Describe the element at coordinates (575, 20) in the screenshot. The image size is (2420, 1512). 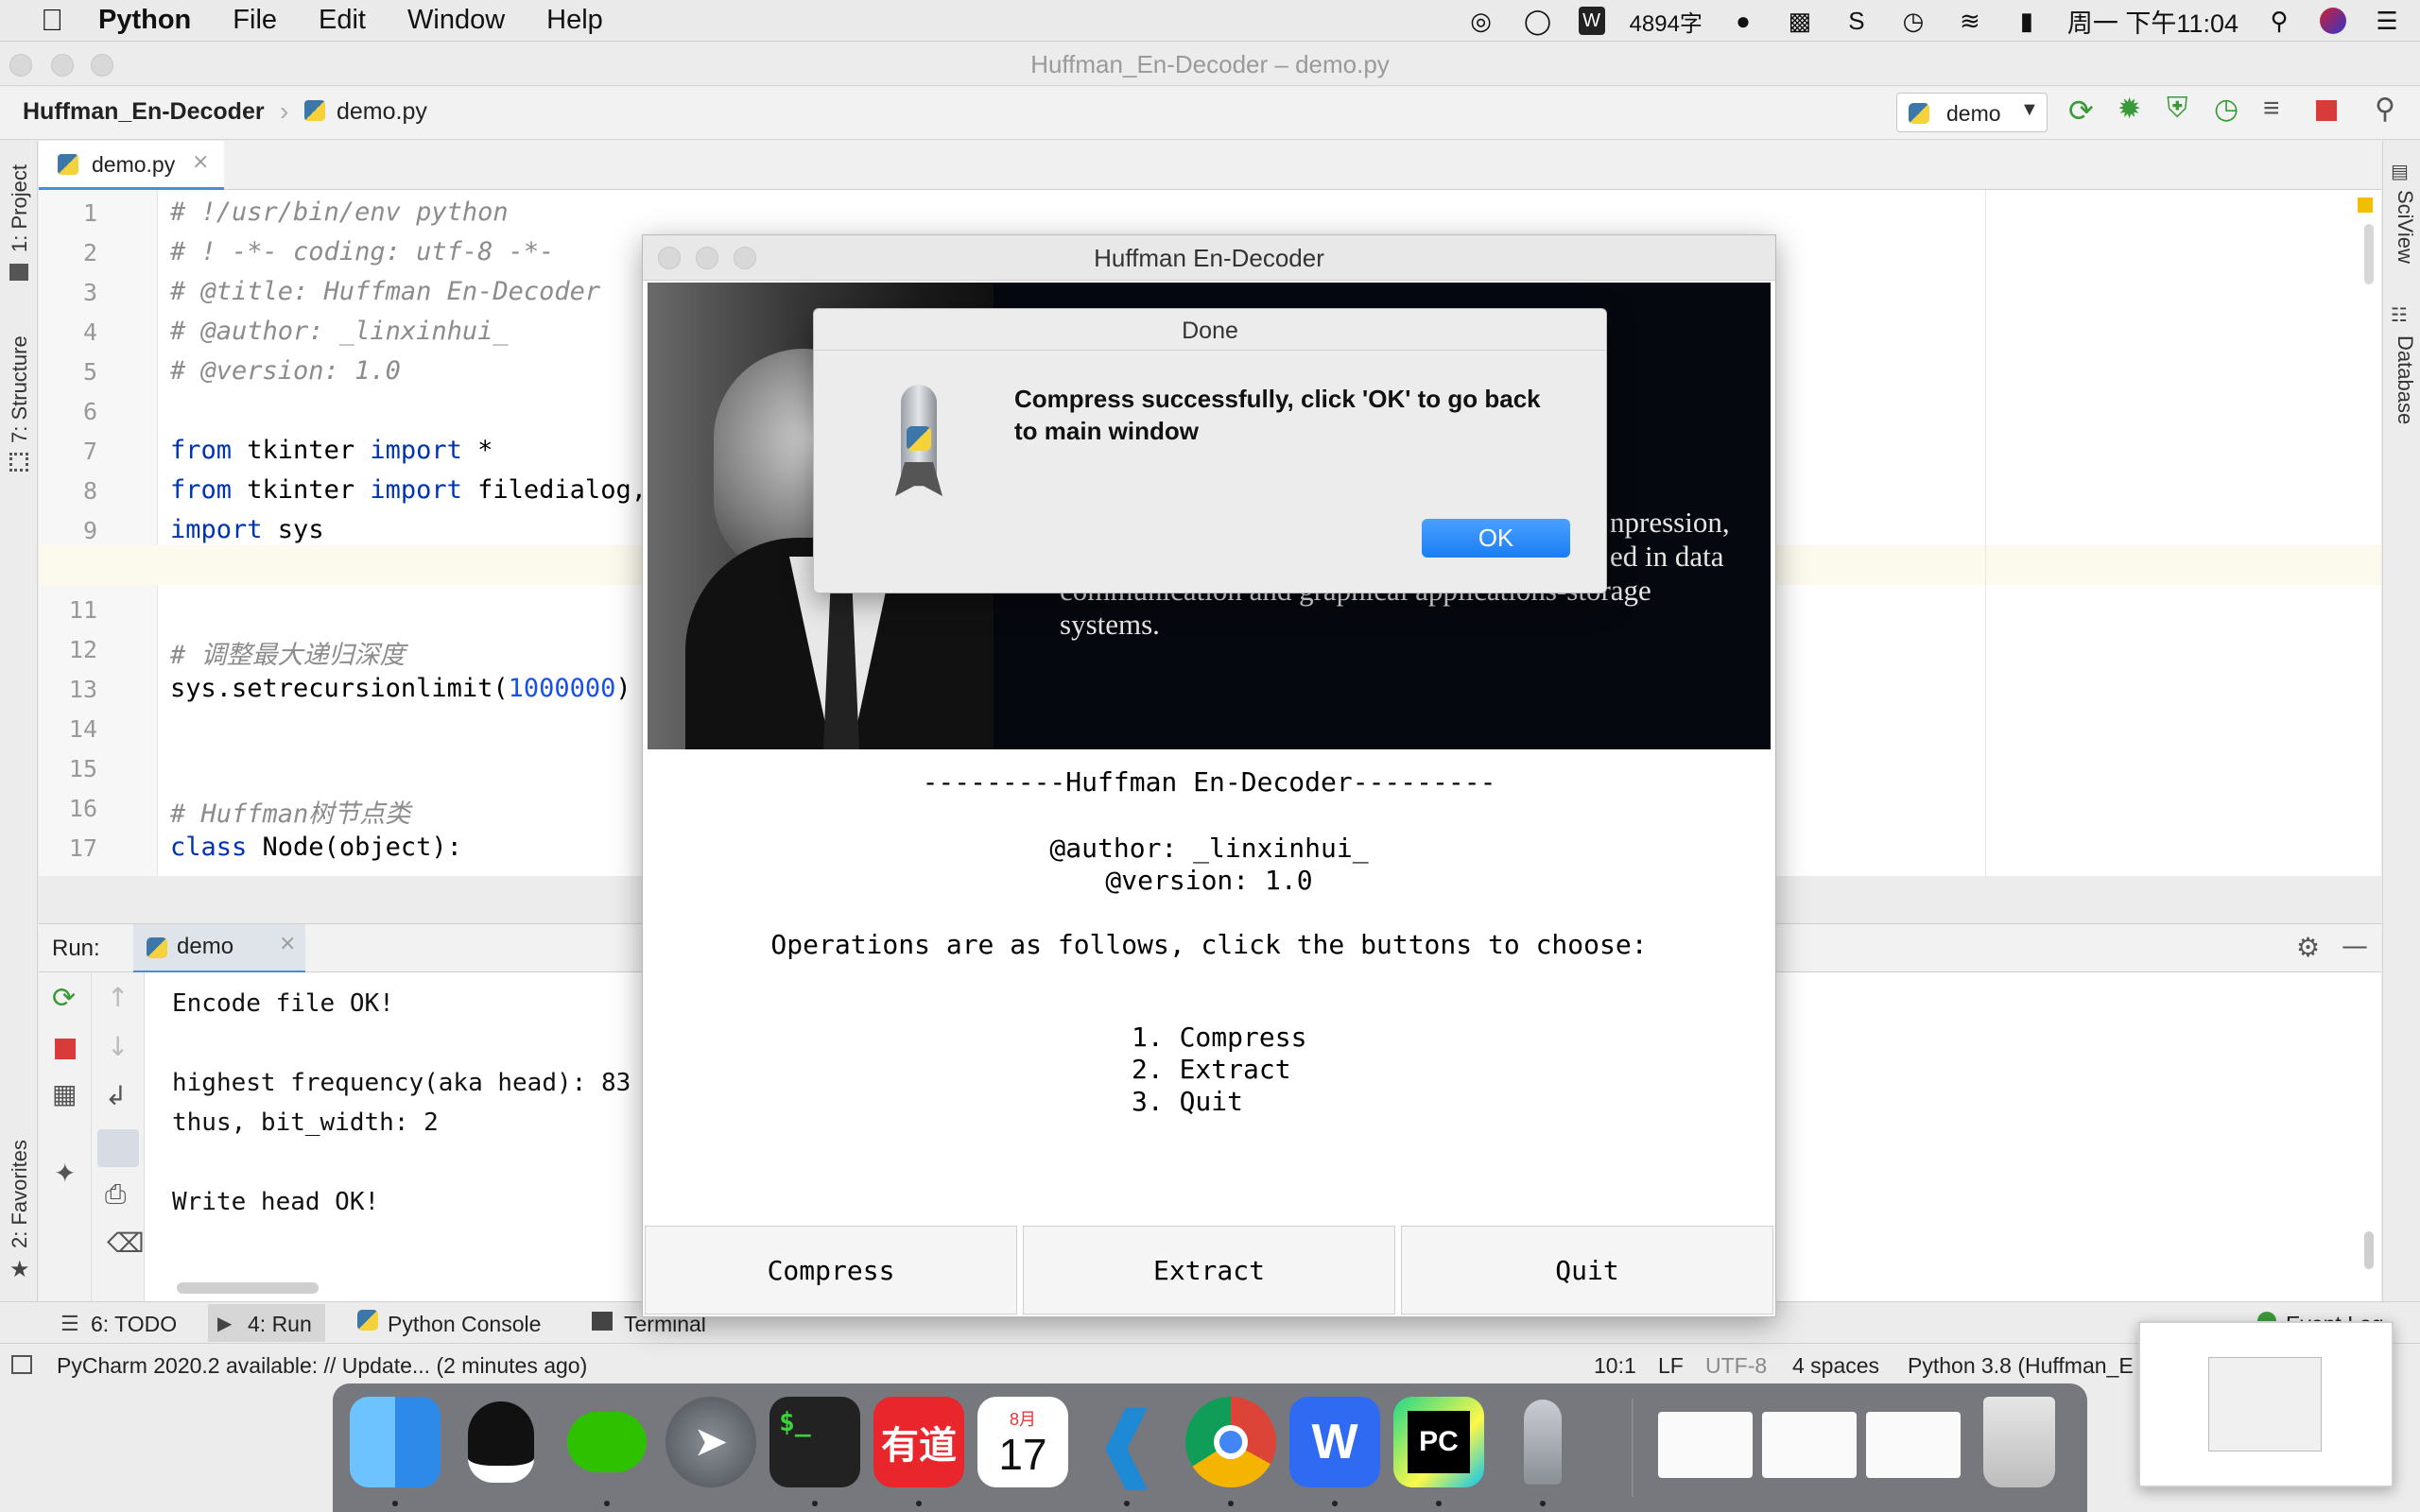
I see `menu-help: Help` at that location.